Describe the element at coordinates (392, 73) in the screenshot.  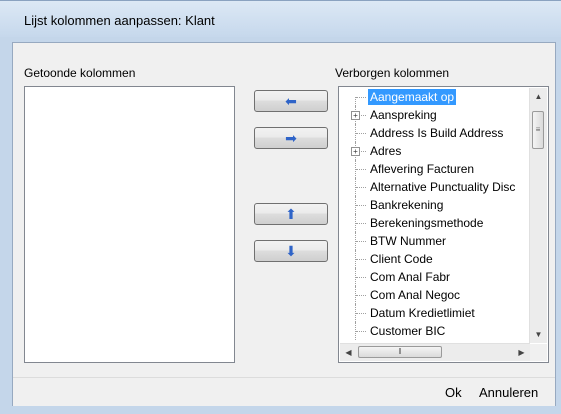
I see `hidden-columns-label: Verborgen kolommen` at that location.